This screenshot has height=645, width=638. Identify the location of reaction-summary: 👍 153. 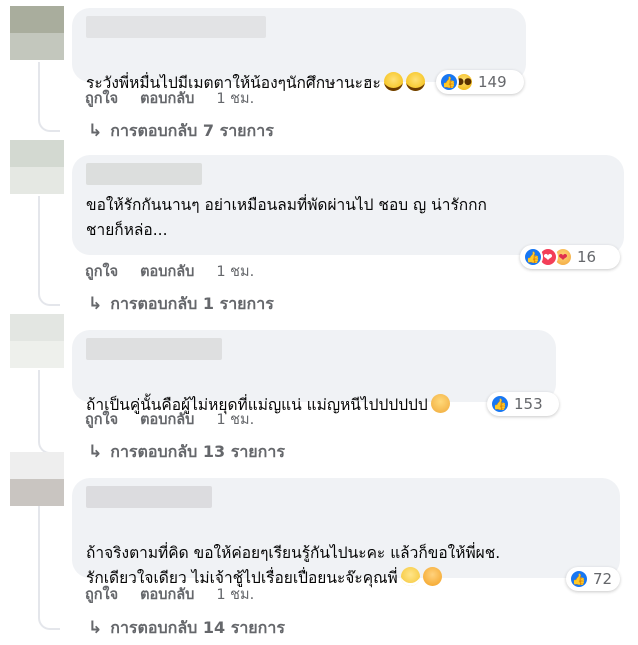
(523, 404).